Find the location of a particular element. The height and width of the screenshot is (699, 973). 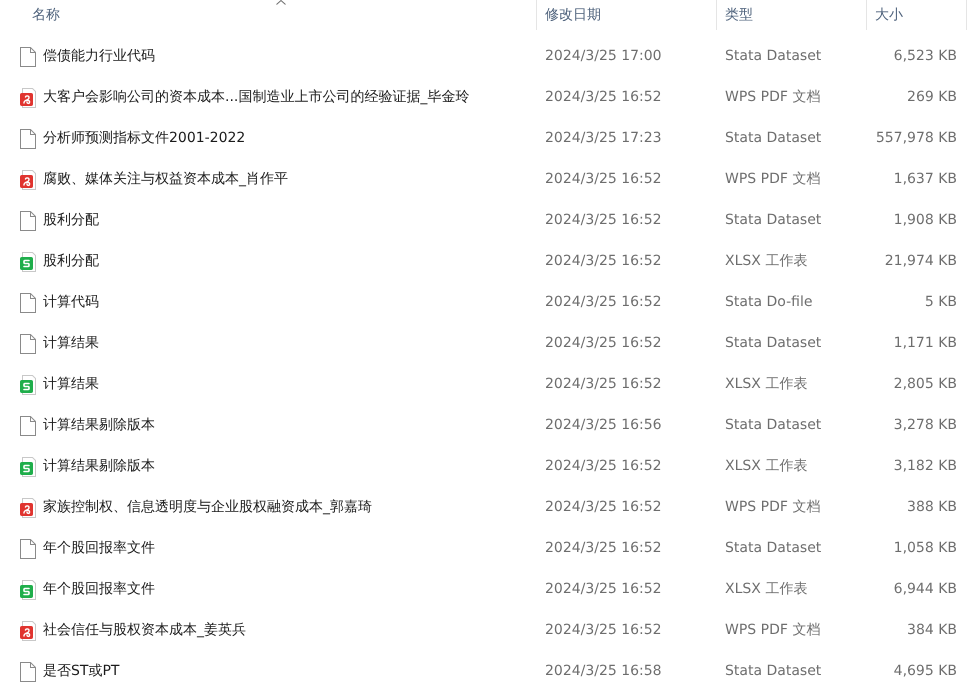

modified-date: 2024/3/25 17:23 is located at coordinates (603, 138).